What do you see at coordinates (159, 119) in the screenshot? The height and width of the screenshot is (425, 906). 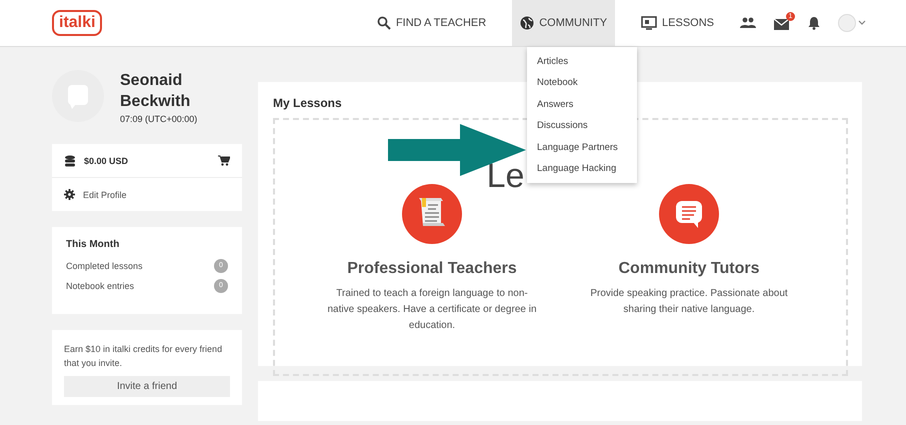 I see `local-time: 07:09 (UTC+00:00)` at bounding box center [159, 119].